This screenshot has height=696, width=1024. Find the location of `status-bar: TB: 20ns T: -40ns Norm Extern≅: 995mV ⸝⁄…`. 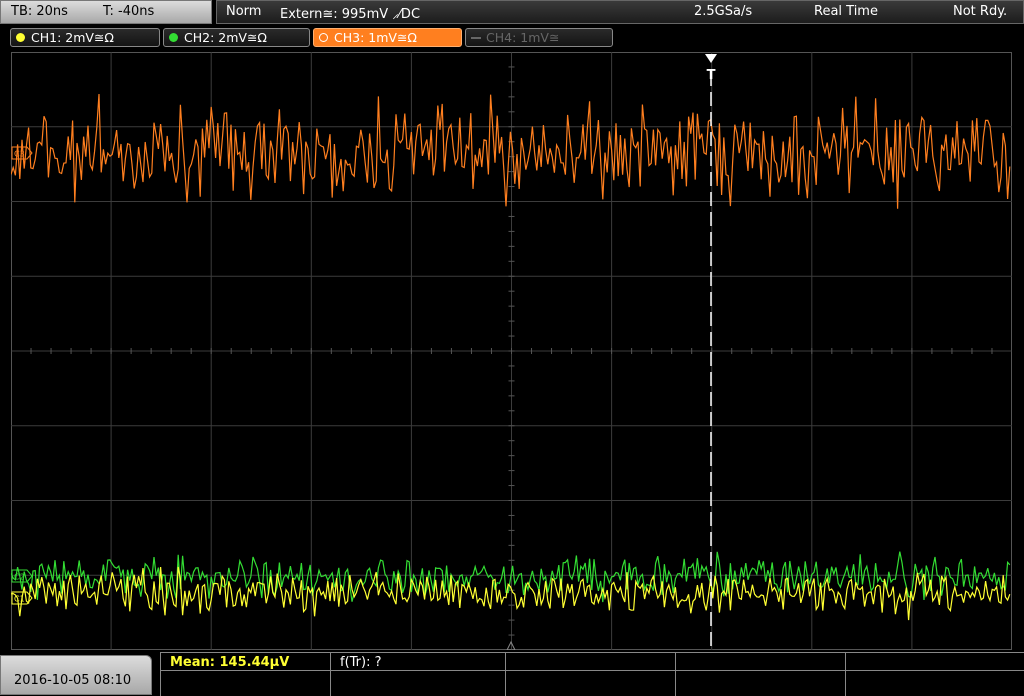

status-bar: TB: 20ns T: -40ns Norm Extern≅: 995mV ⸝⁄… is located at coordinates (512, 13).